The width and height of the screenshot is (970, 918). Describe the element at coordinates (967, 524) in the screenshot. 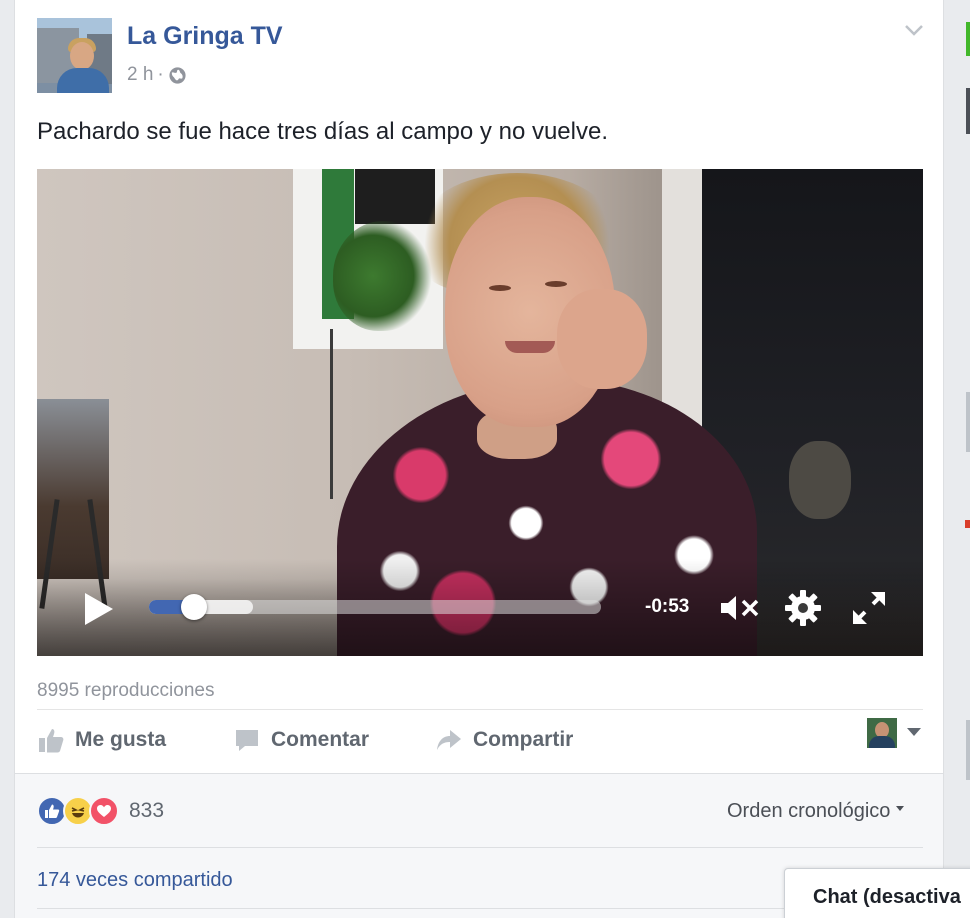

I see `sidebar-edge-mark` at that location.